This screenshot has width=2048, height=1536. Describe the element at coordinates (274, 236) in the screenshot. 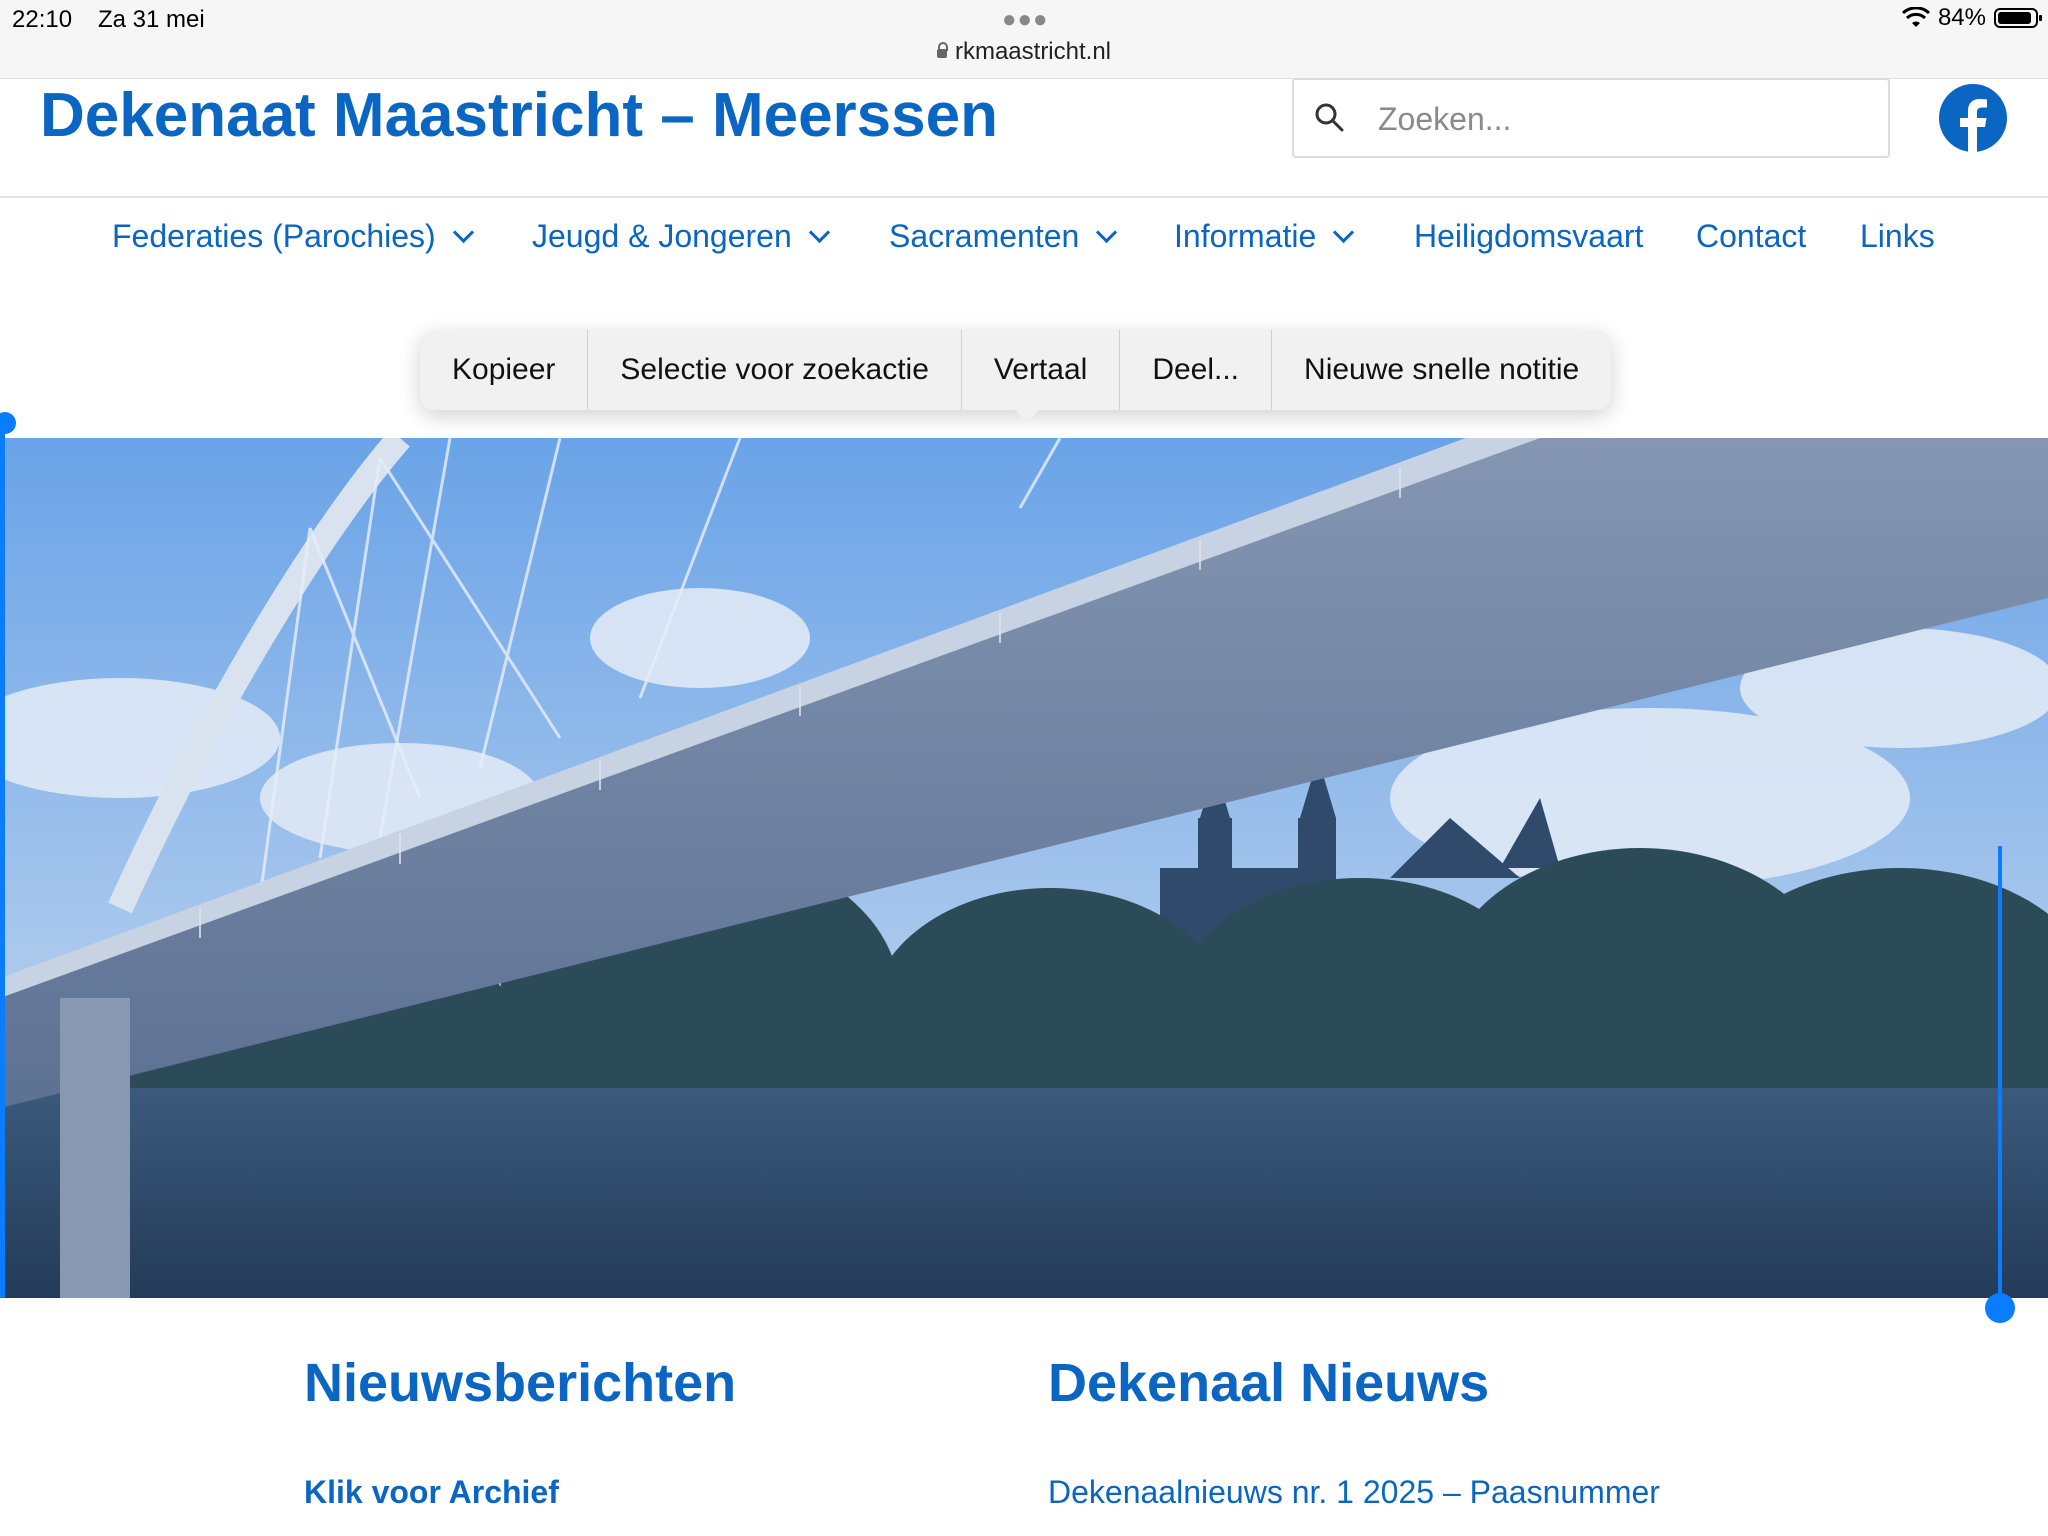

I see `nav-item-label: Federaties (Parochies)` at that location.